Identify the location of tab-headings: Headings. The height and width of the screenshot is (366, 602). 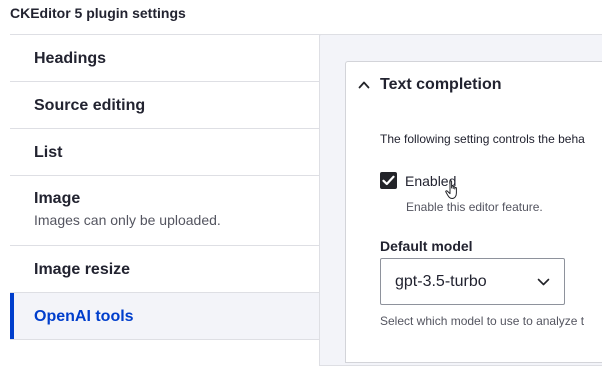
(165, 58).